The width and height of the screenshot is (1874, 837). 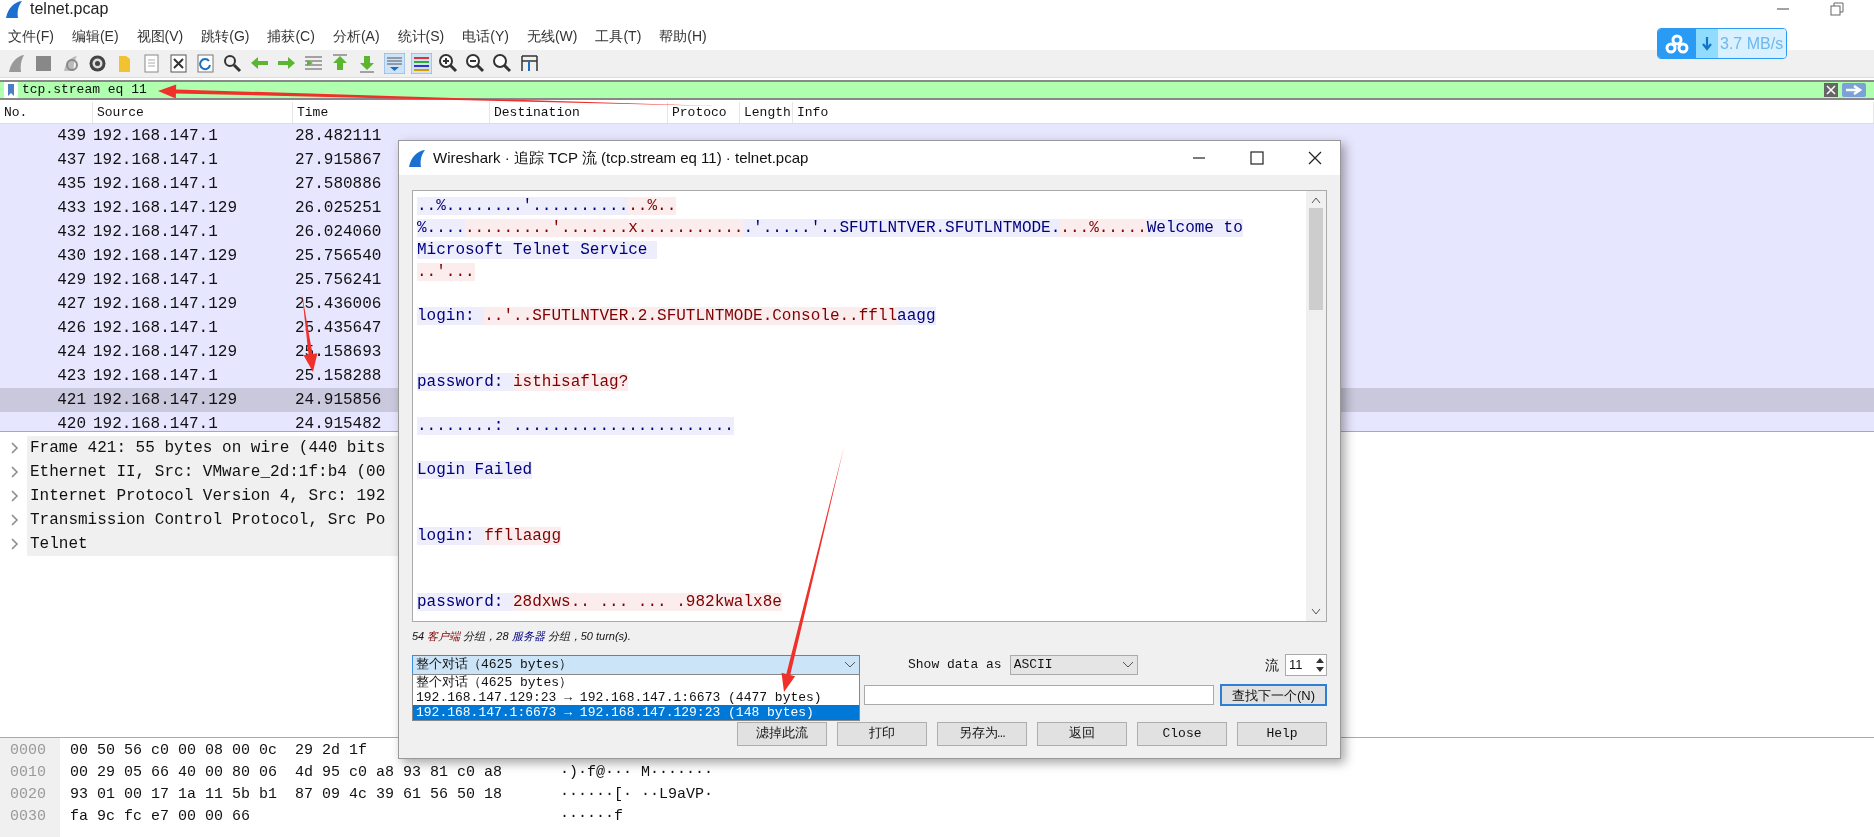 What do you see at coordinates (338, 160) in the screenshot?
I see `packet-time: 27.915867` at bounding box center [338, 160].